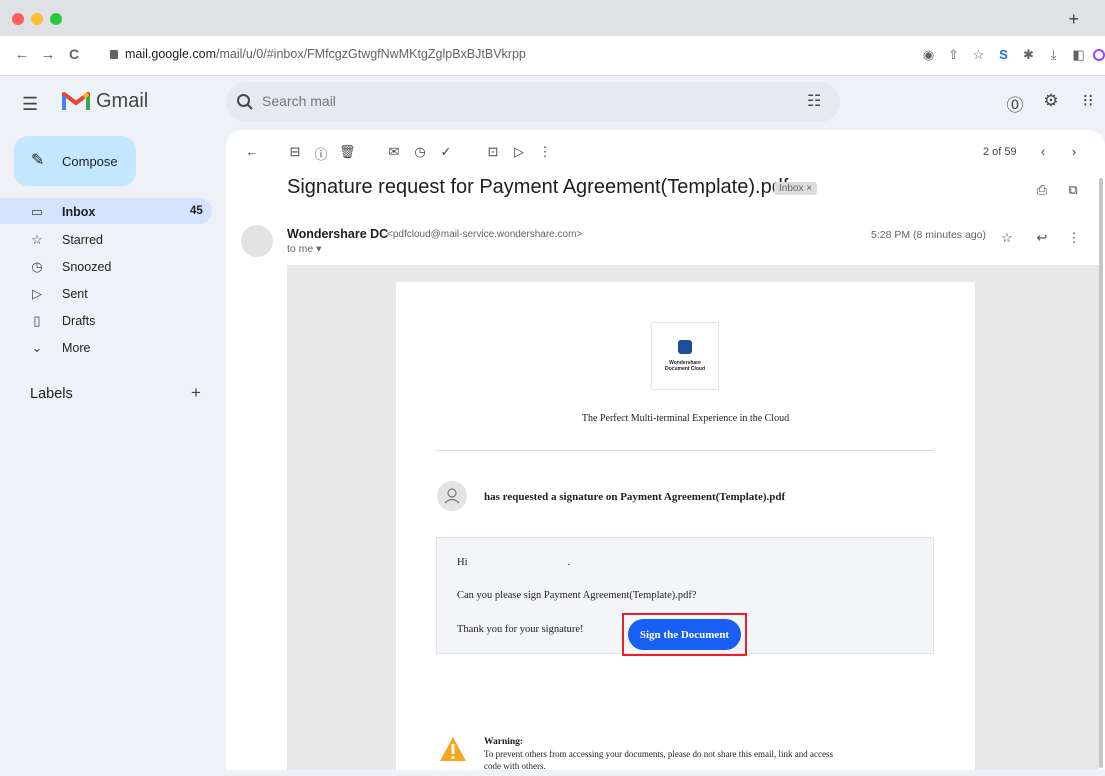  What do you see at coordinates (304, 249) in the screenshot?
I see `recipient-details: to me ▾` at bounding box center [304, 249].